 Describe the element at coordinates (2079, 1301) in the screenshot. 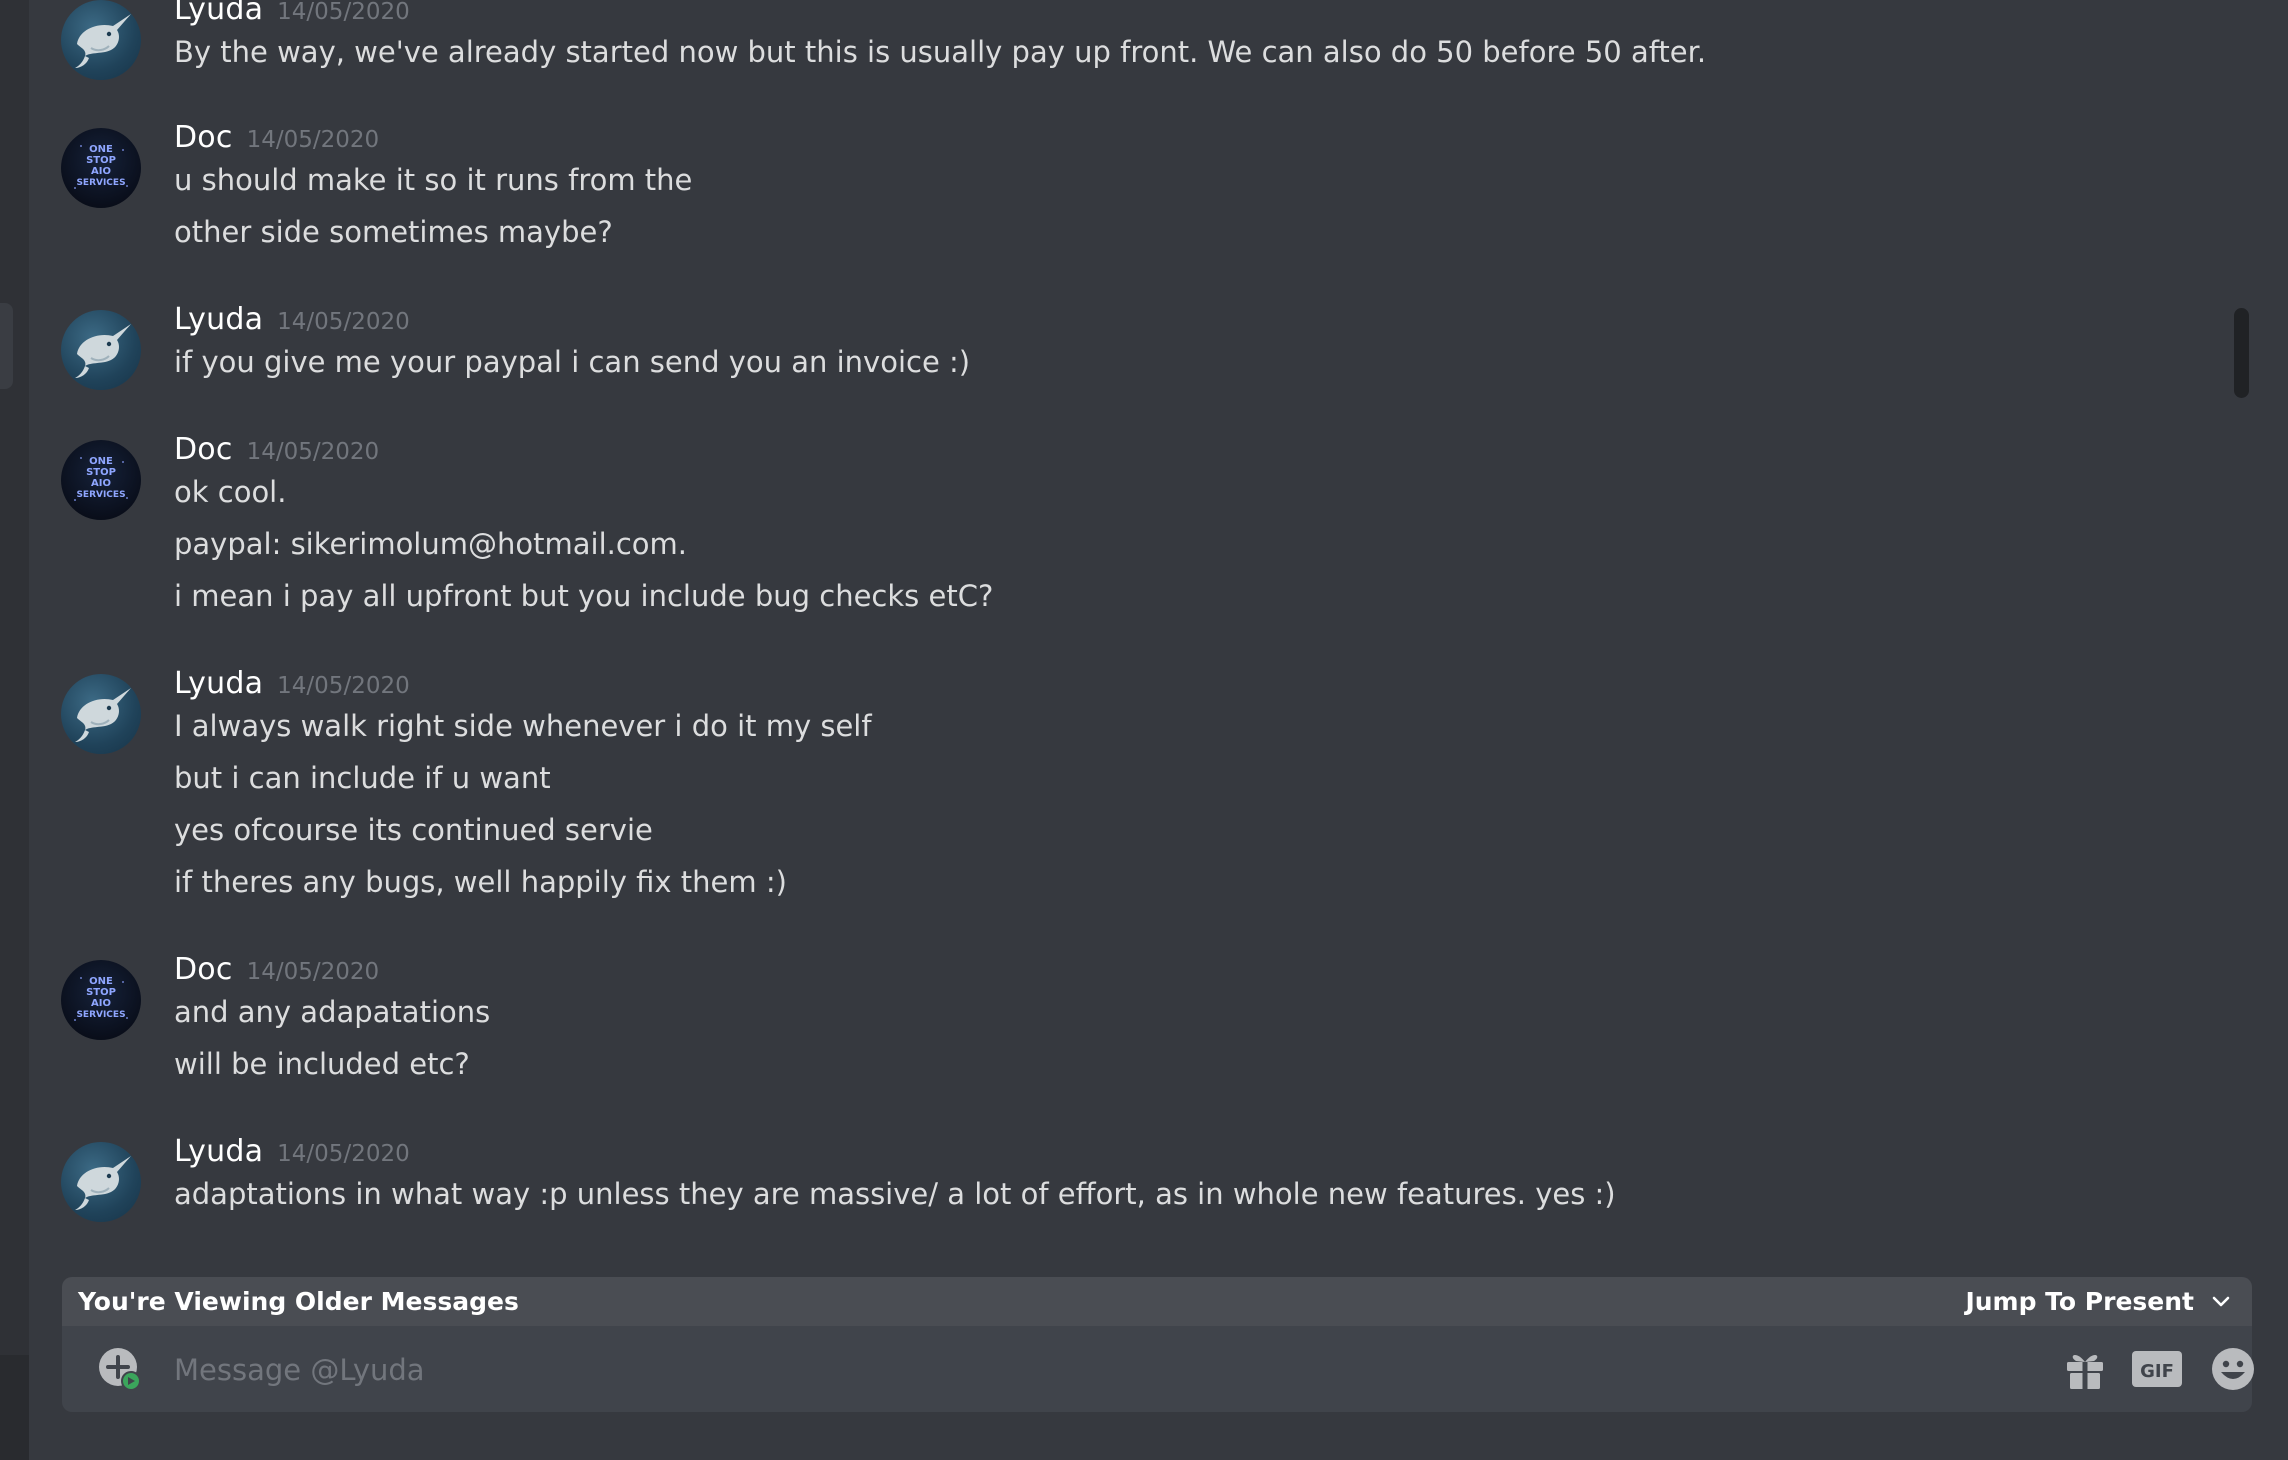

I see `jump-to-present-label: Jump To Present` at that location.